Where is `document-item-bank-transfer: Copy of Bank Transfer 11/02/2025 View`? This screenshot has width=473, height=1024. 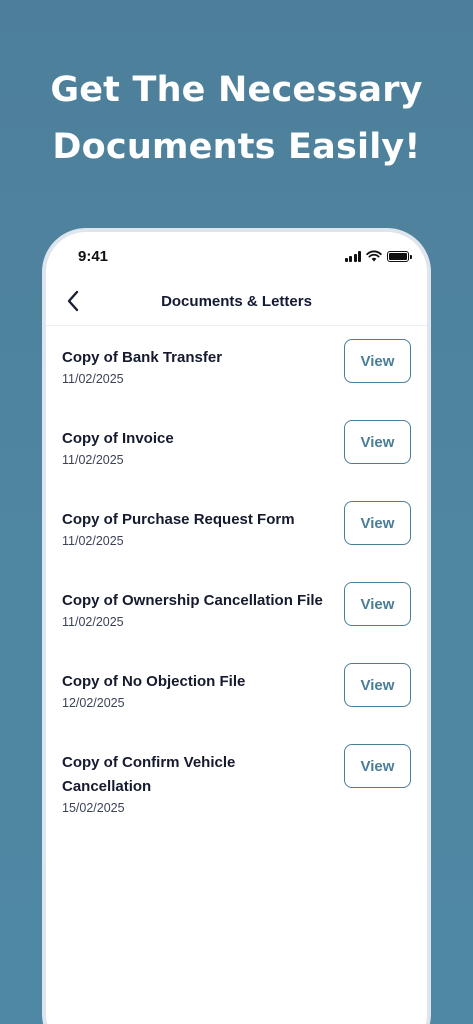
document-item-bank-transfer: Copy of Bank Transfer 11/02/2025 View is located at coordinates (236, 366).